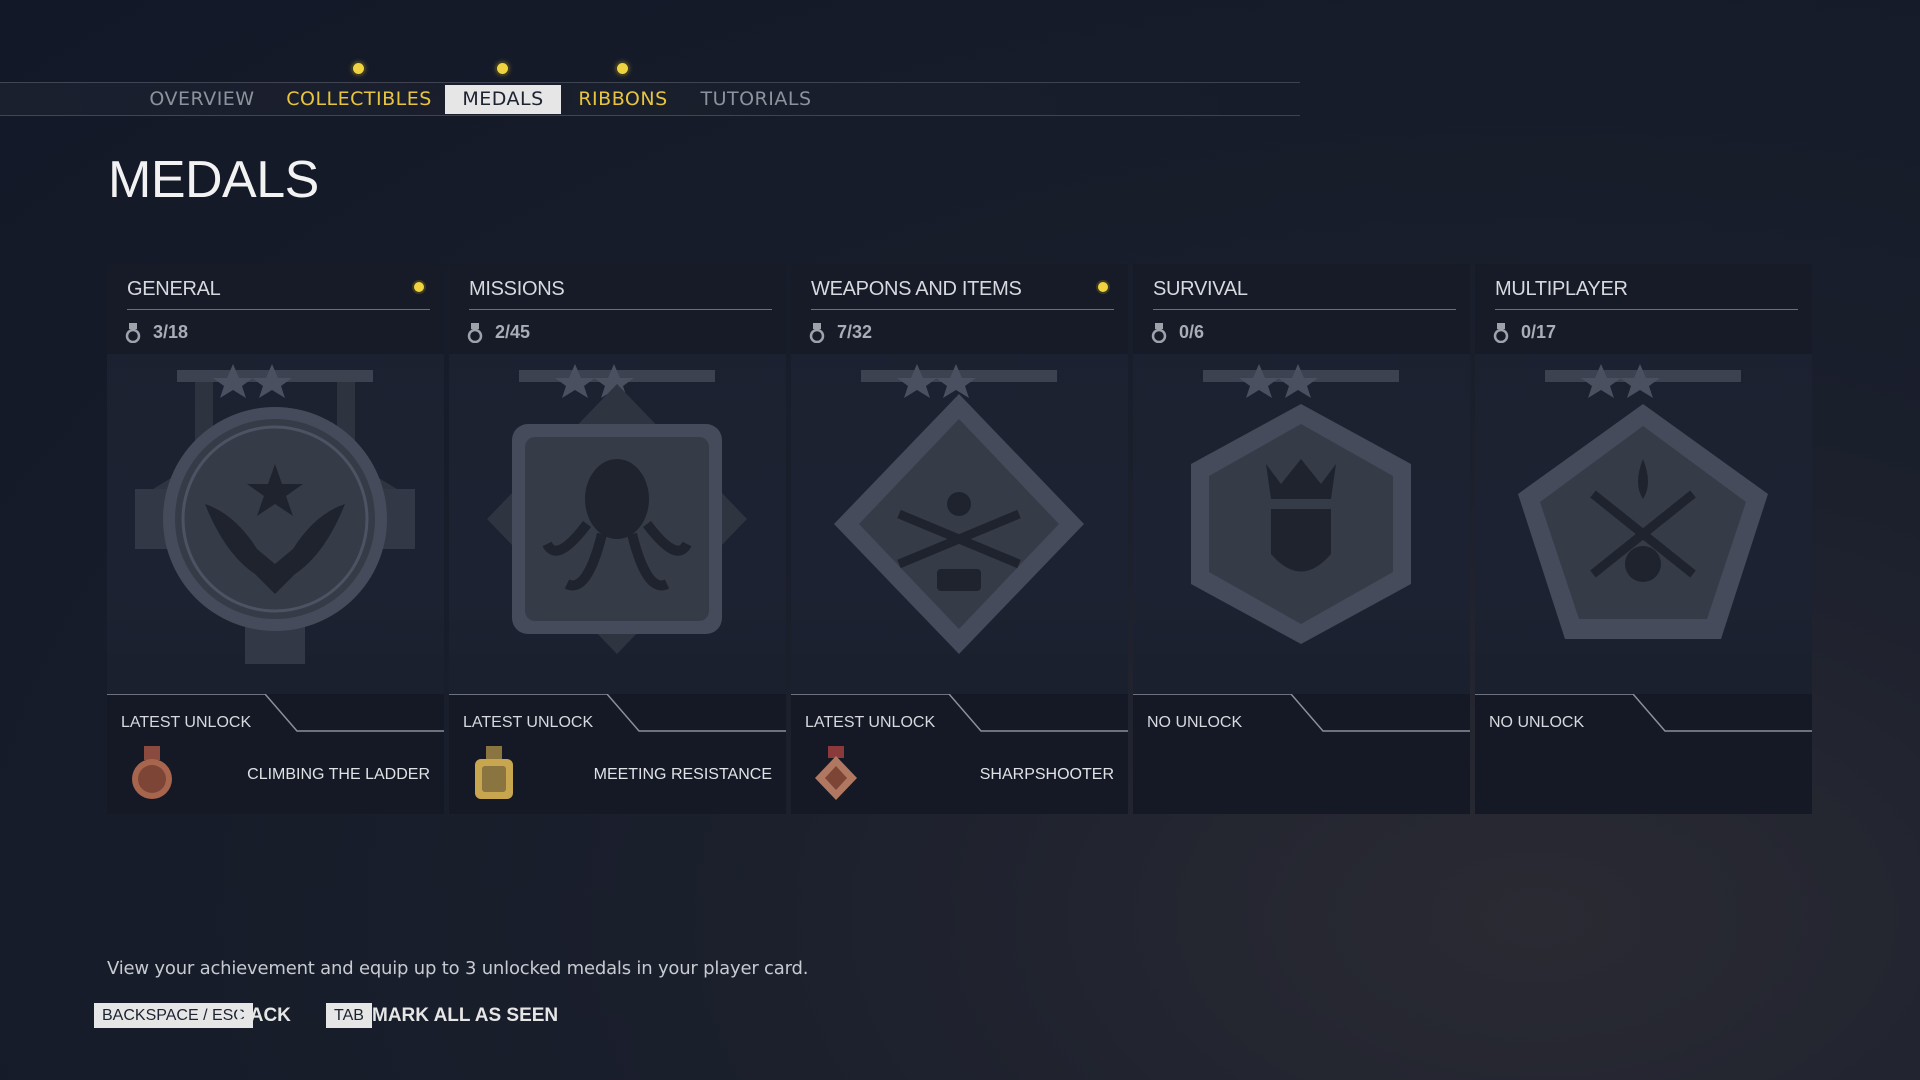 This screenshot has width=1920, height=1080. Describe the element at coordinates (171, 332) in the screenshot. I see `card-count: 3/18` at that location.